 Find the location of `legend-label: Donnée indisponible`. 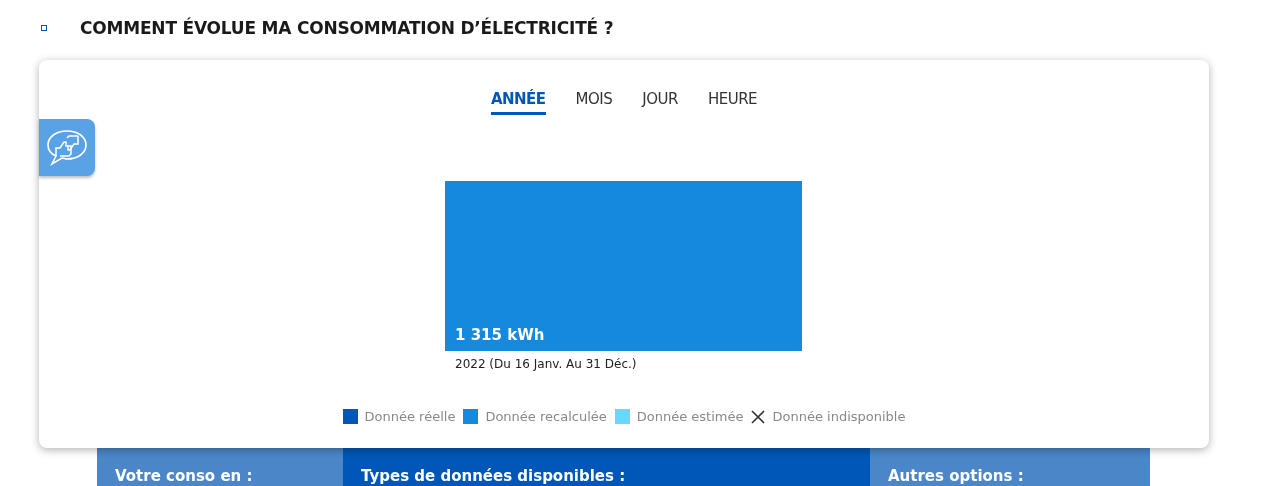

legend-label: Donnée indisponible is located at coordinates (839, 416).